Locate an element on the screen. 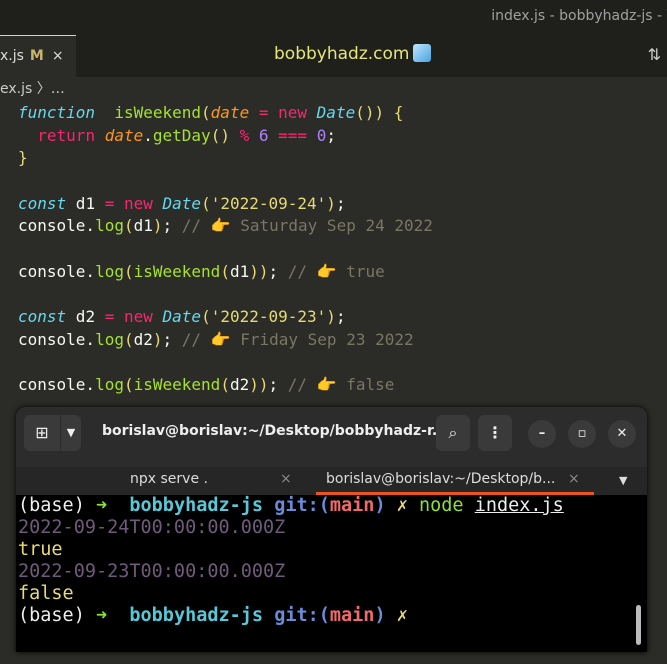 The width and height of the screenshot is (667, 664). token: main is located at coordinates (352, 615).